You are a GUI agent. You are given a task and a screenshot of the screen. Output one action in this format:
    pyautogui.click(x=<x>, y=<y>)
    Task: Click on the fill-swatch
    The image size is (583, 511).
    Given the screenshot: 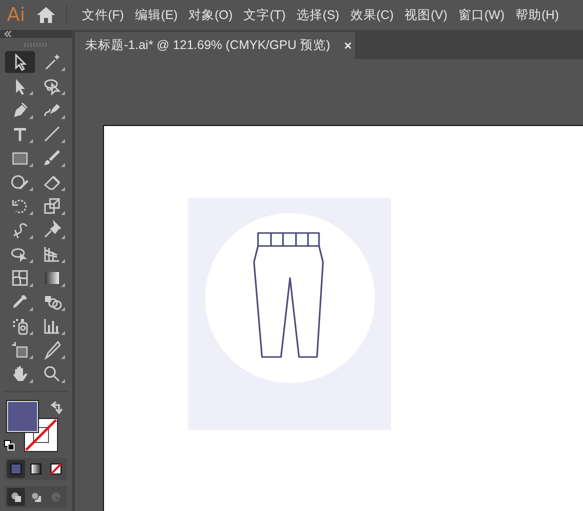 What is the action you would take?
    pyautogui.click(x=22, y=416)
    